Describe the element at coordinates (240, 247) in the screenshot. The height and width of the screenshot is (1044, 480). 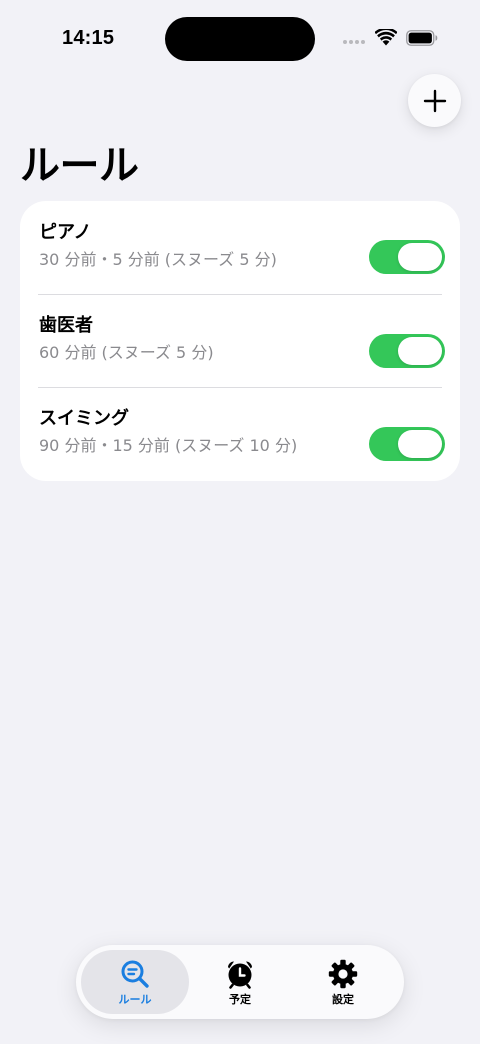
I see `rule-row: ピアノ 30 分前・5 分前 (スヌーズ 5 分)` at that location.